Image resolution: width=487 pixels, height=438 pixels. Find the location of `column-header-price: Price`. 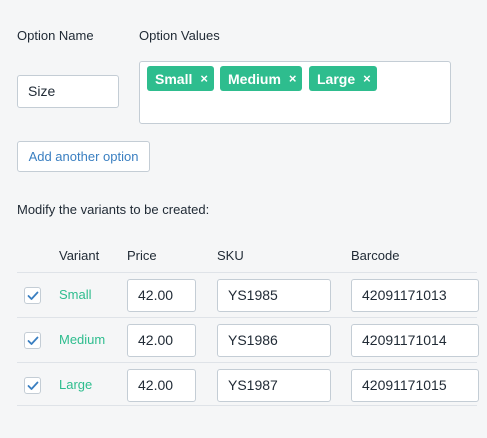

column-header-price: Price is located at coordinates (142, 255).